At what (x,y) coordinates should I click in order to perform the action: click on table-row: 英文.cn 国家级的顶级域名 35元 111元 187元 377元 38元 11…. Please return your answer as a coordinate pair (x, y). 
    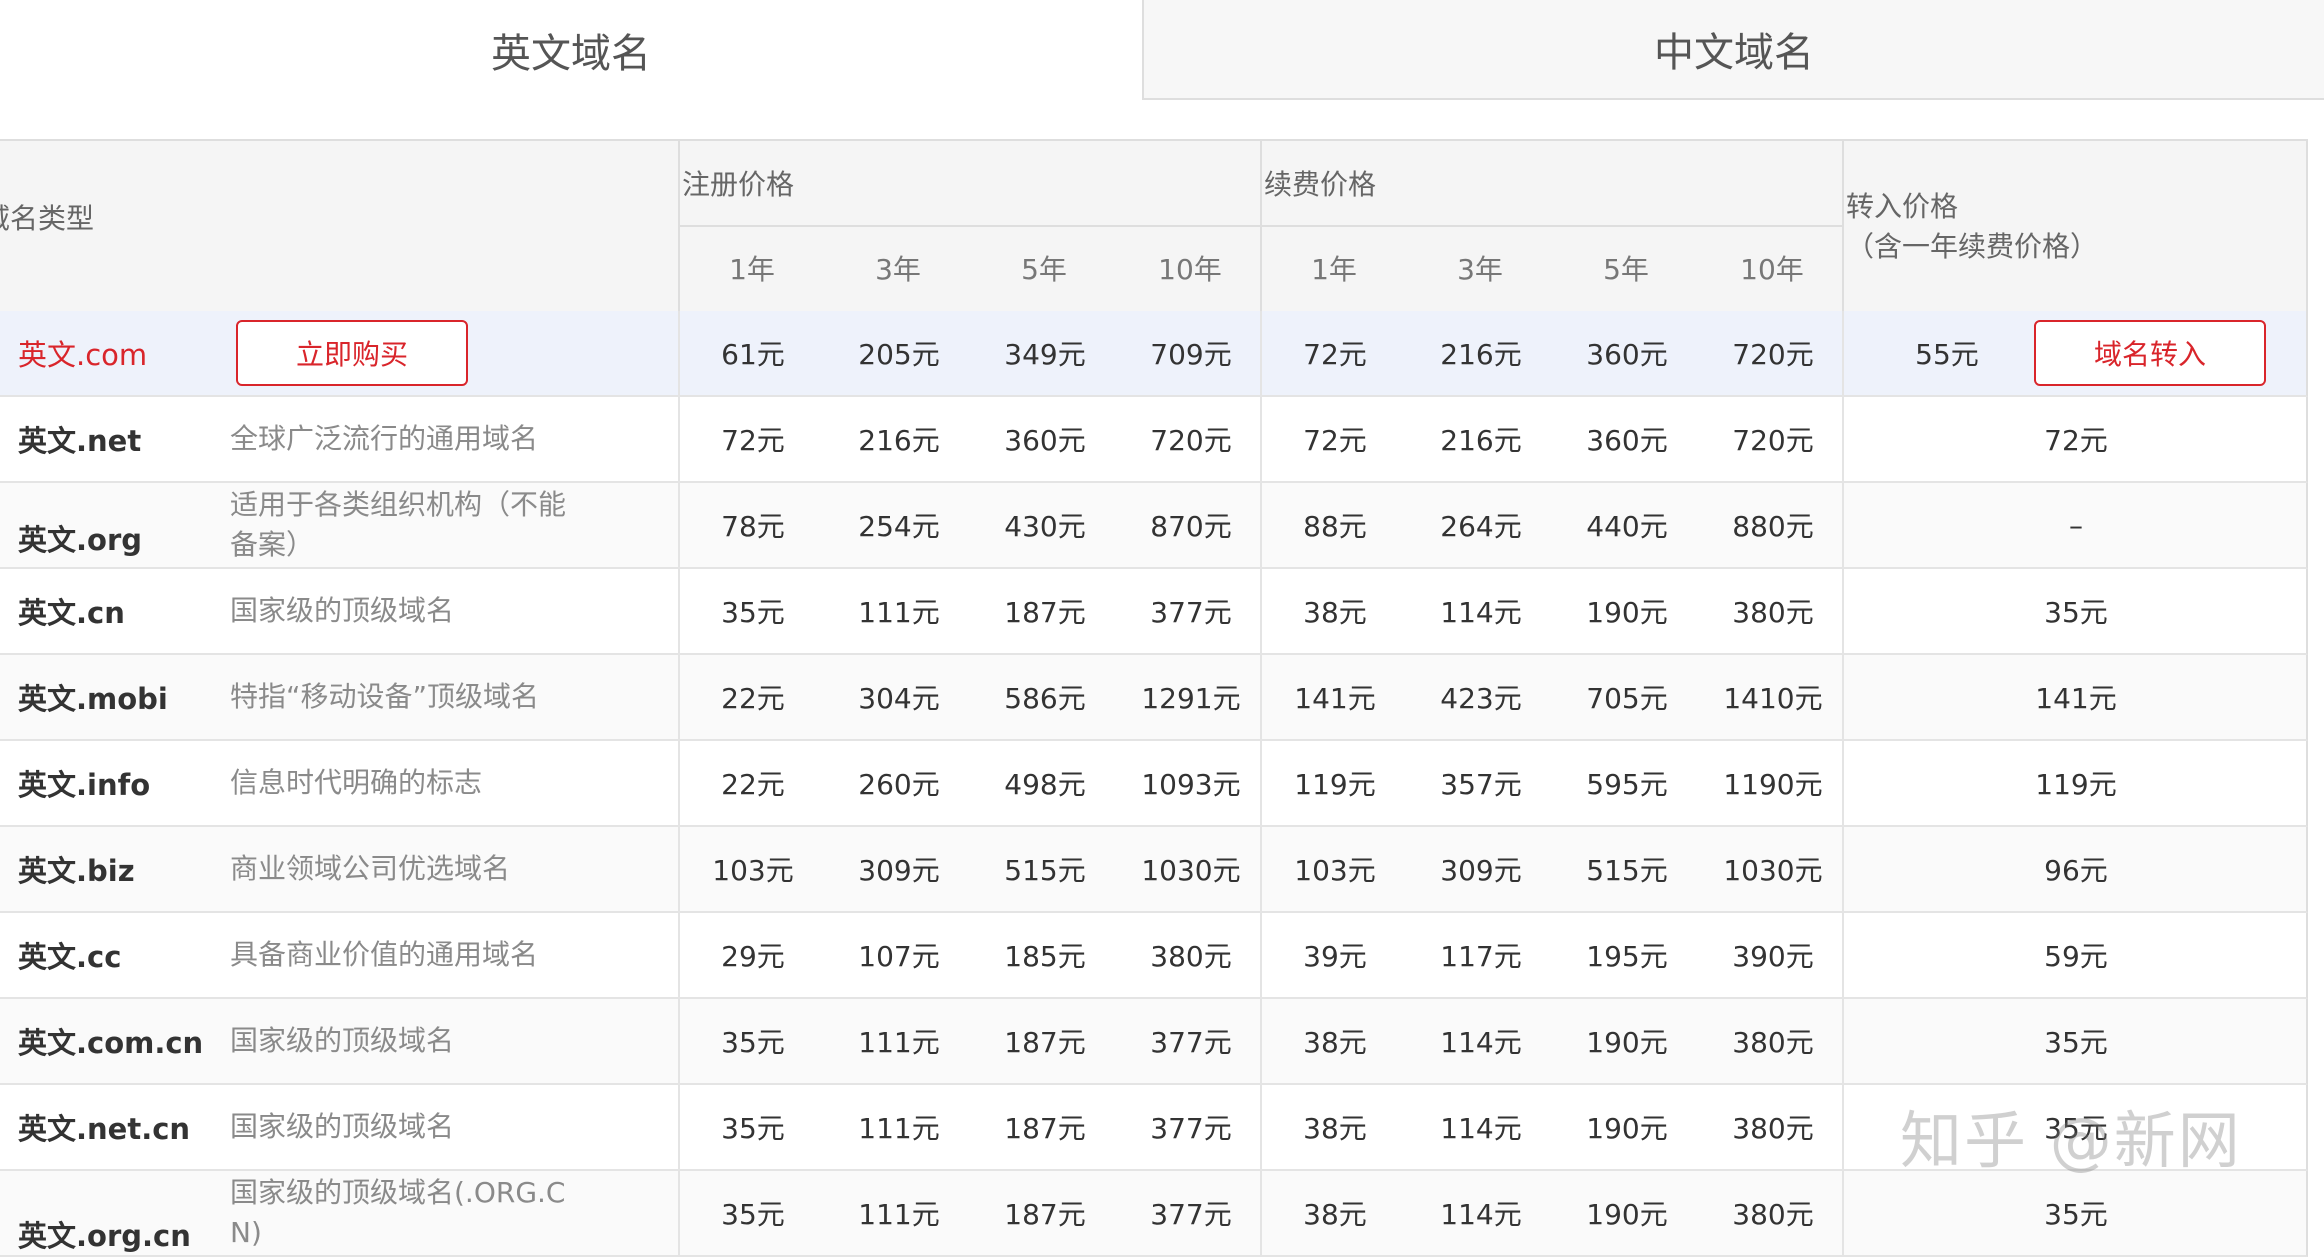
    Looking at the image, I should click on (1154, 612).